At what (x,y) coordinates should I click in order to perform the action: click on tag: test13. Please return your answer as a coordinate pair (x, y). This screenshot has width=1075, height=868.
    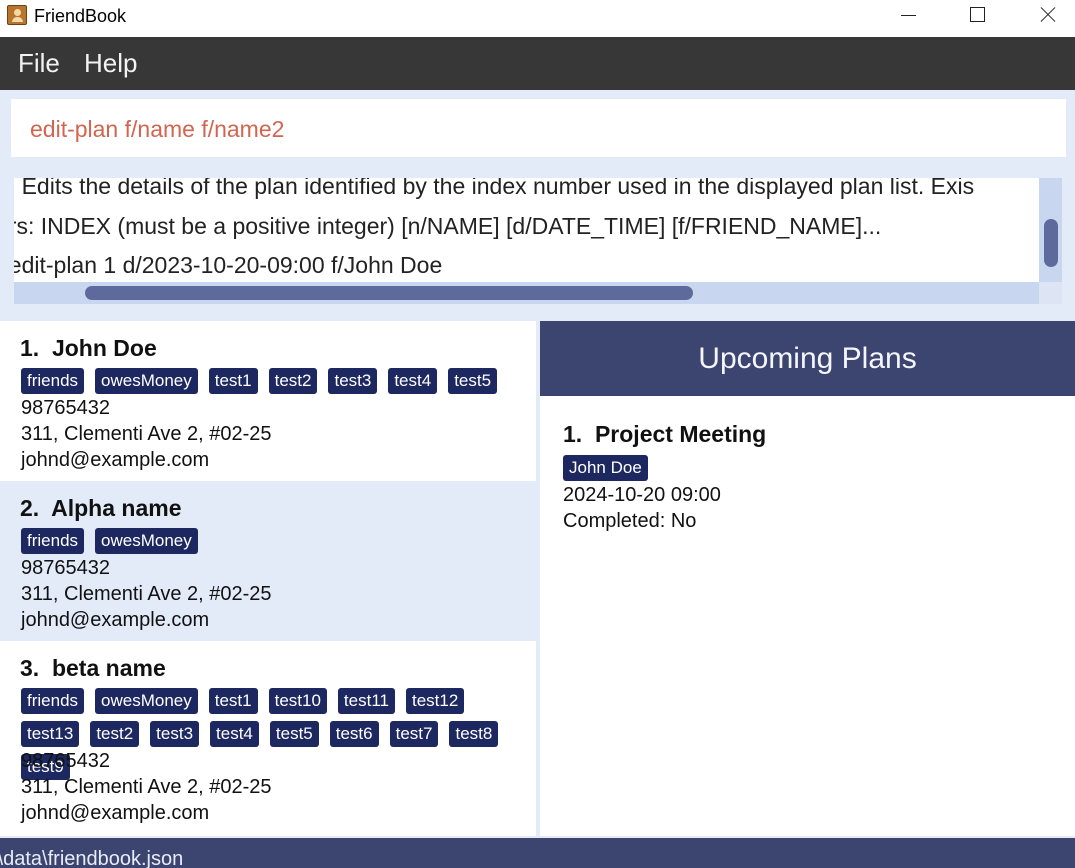
    Looking at the image, I should click on (50, 734).